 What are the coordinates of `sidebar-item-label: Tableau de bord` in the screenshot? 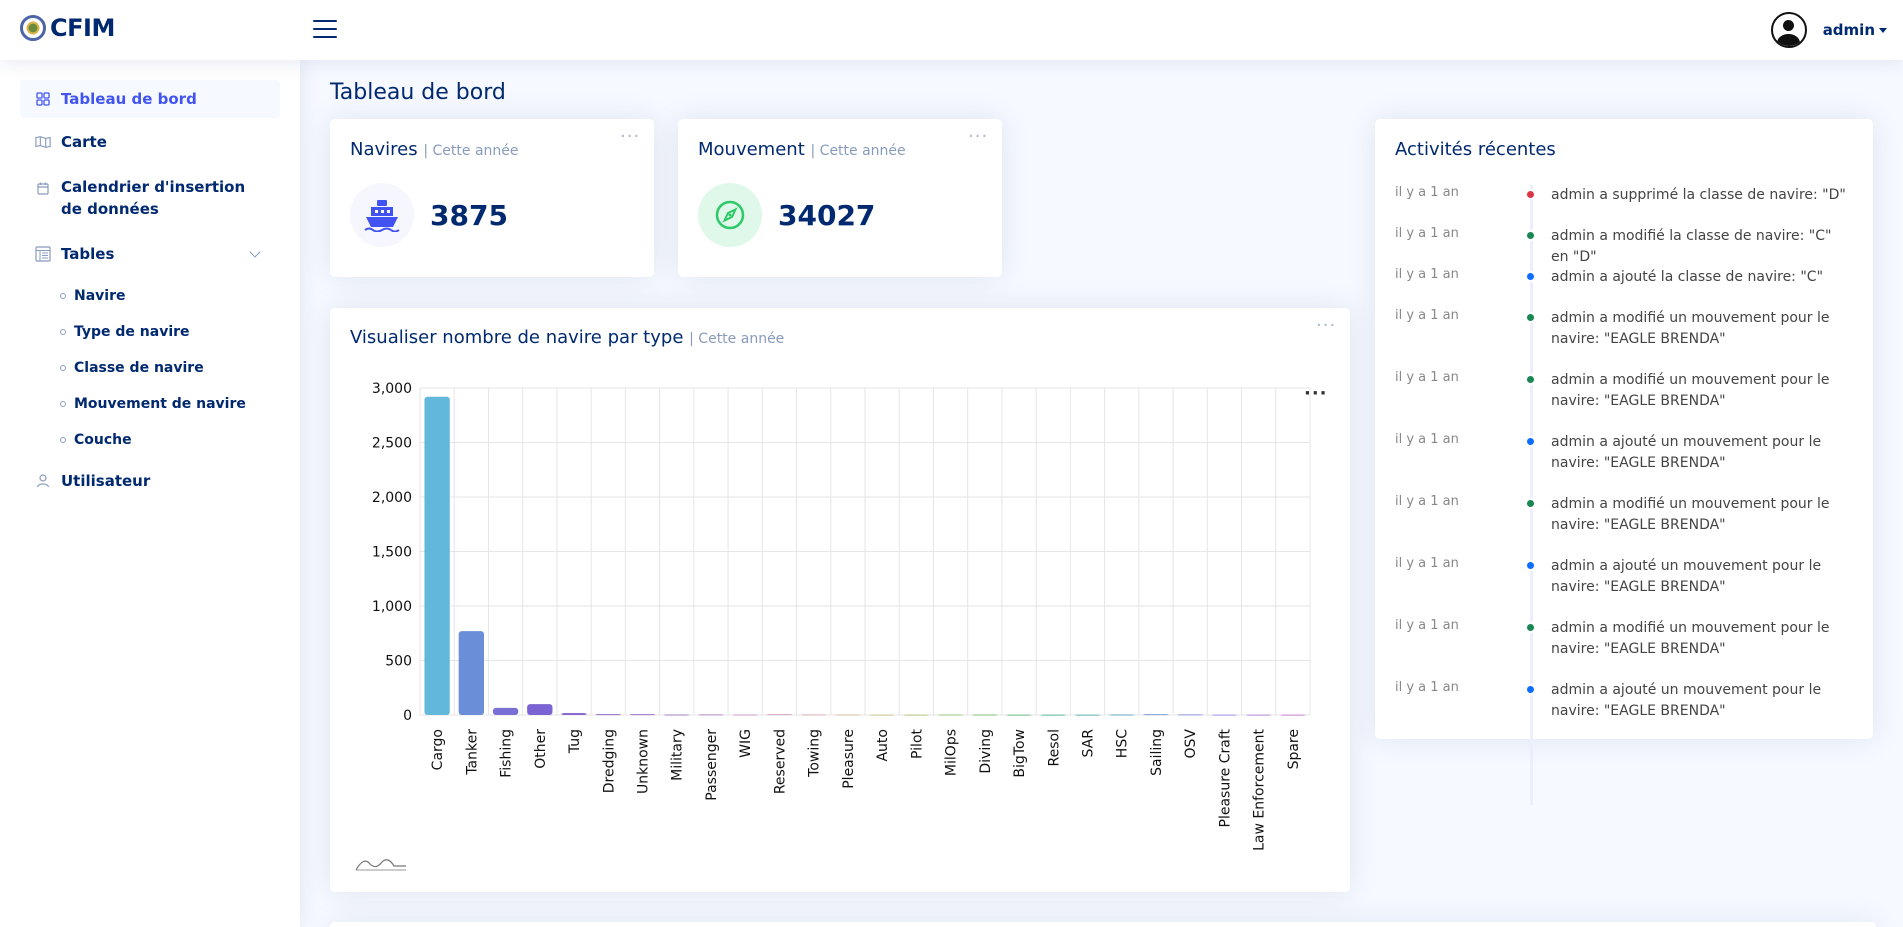 It's located at (129, 99).